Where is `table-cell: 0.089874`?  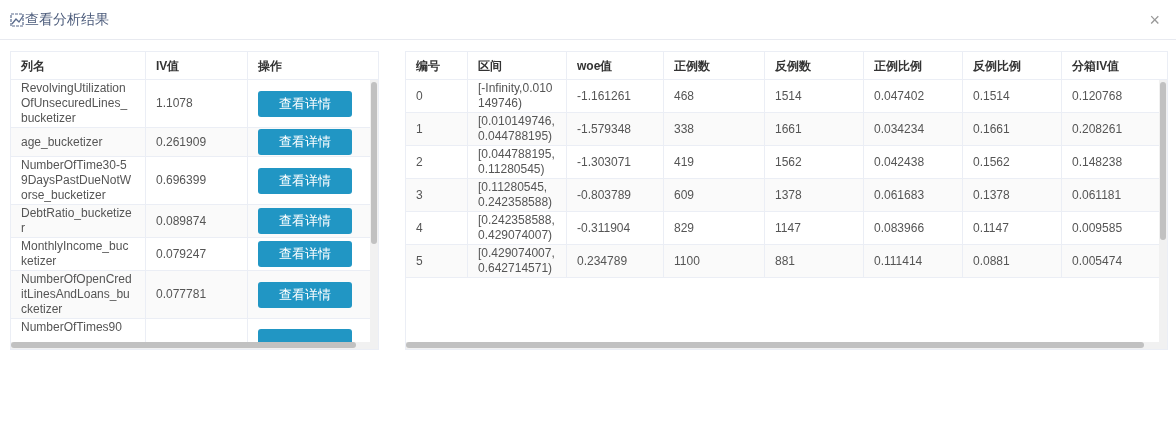 table-cell: 0.089874 is located at coordinates (181, 221).